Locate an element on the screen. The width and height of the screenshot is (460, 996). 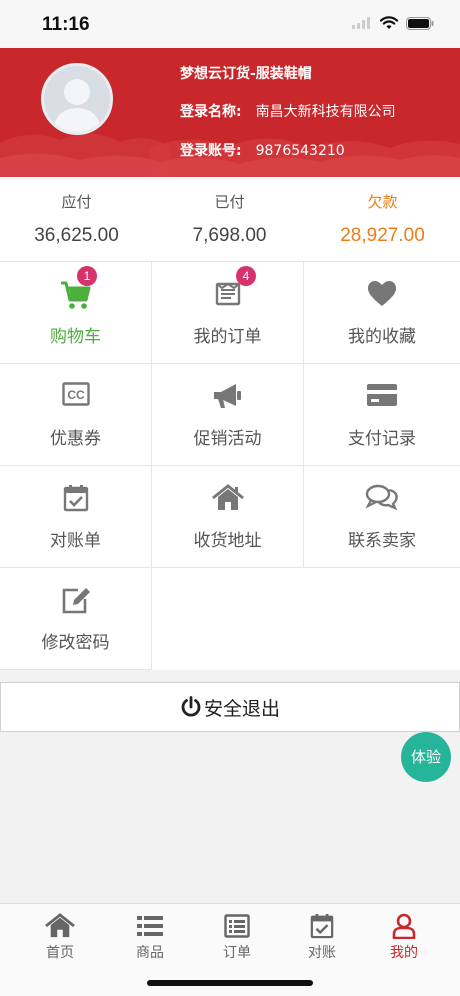
tab-products-label: 商品 is located at coordinates (150, 953).